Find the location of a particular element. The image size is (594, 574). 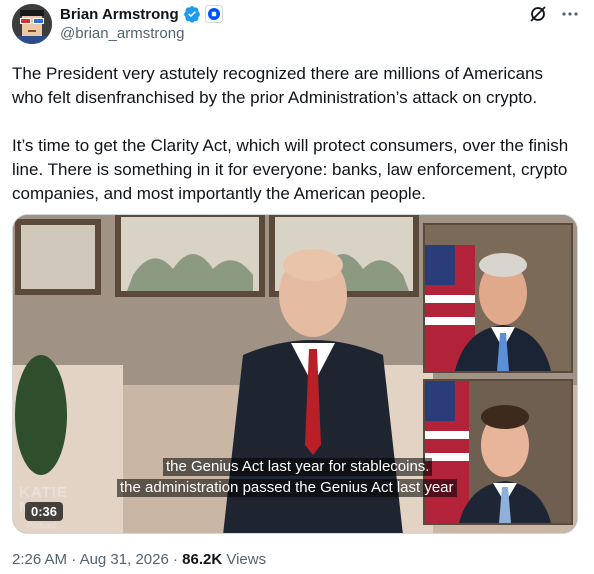

author-name-row: Brian Armstrong is located at coordinates (141, 14).